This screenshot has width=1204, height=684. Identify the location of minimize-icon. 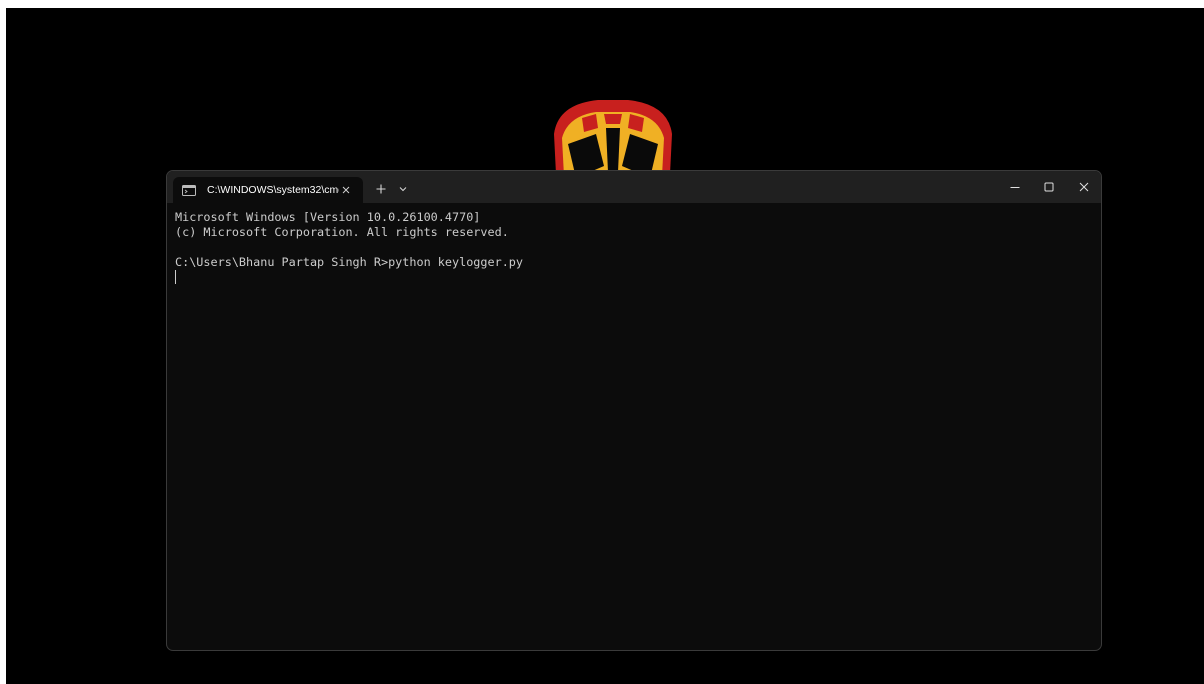
(1015, 187).